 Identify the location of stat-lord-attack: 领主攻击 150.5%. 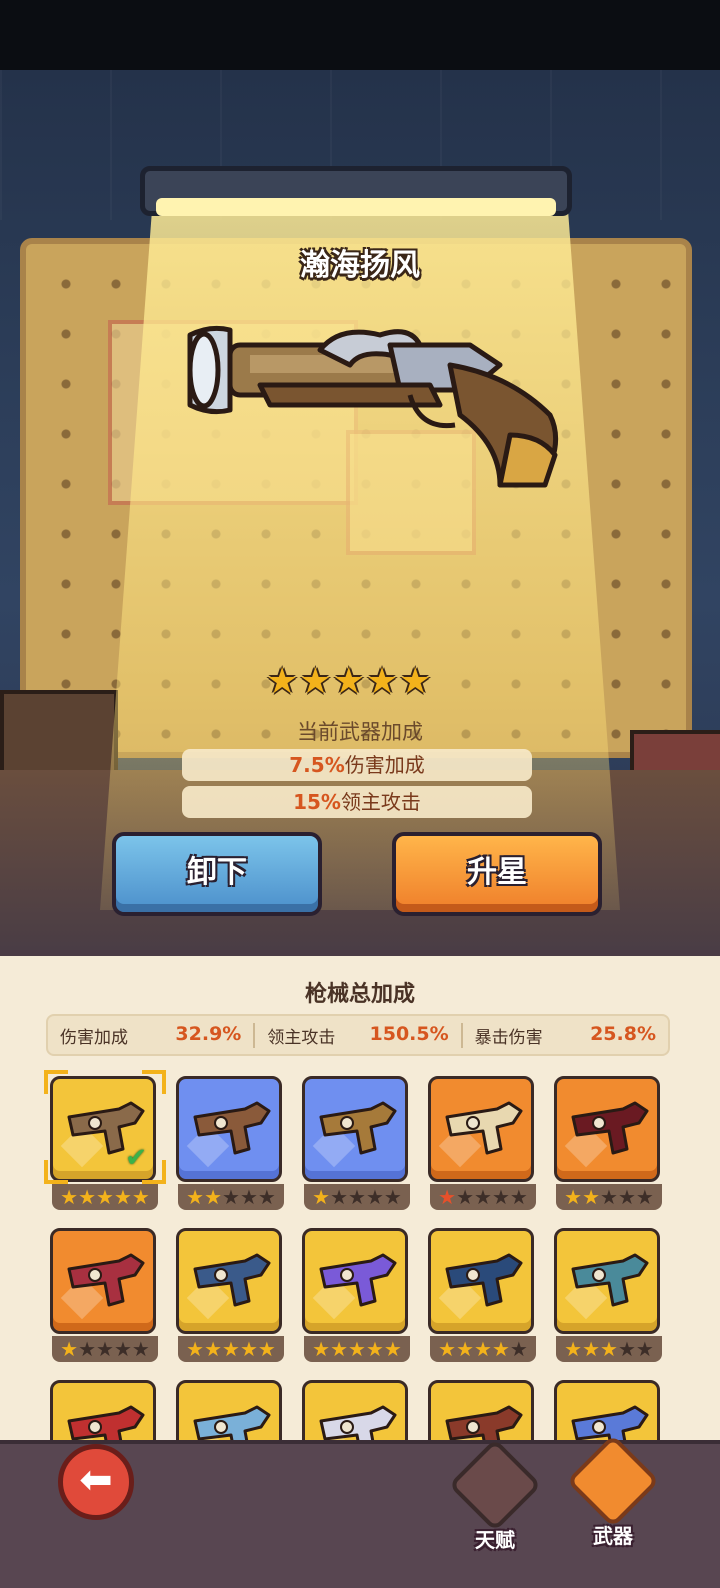
(359, 1035).